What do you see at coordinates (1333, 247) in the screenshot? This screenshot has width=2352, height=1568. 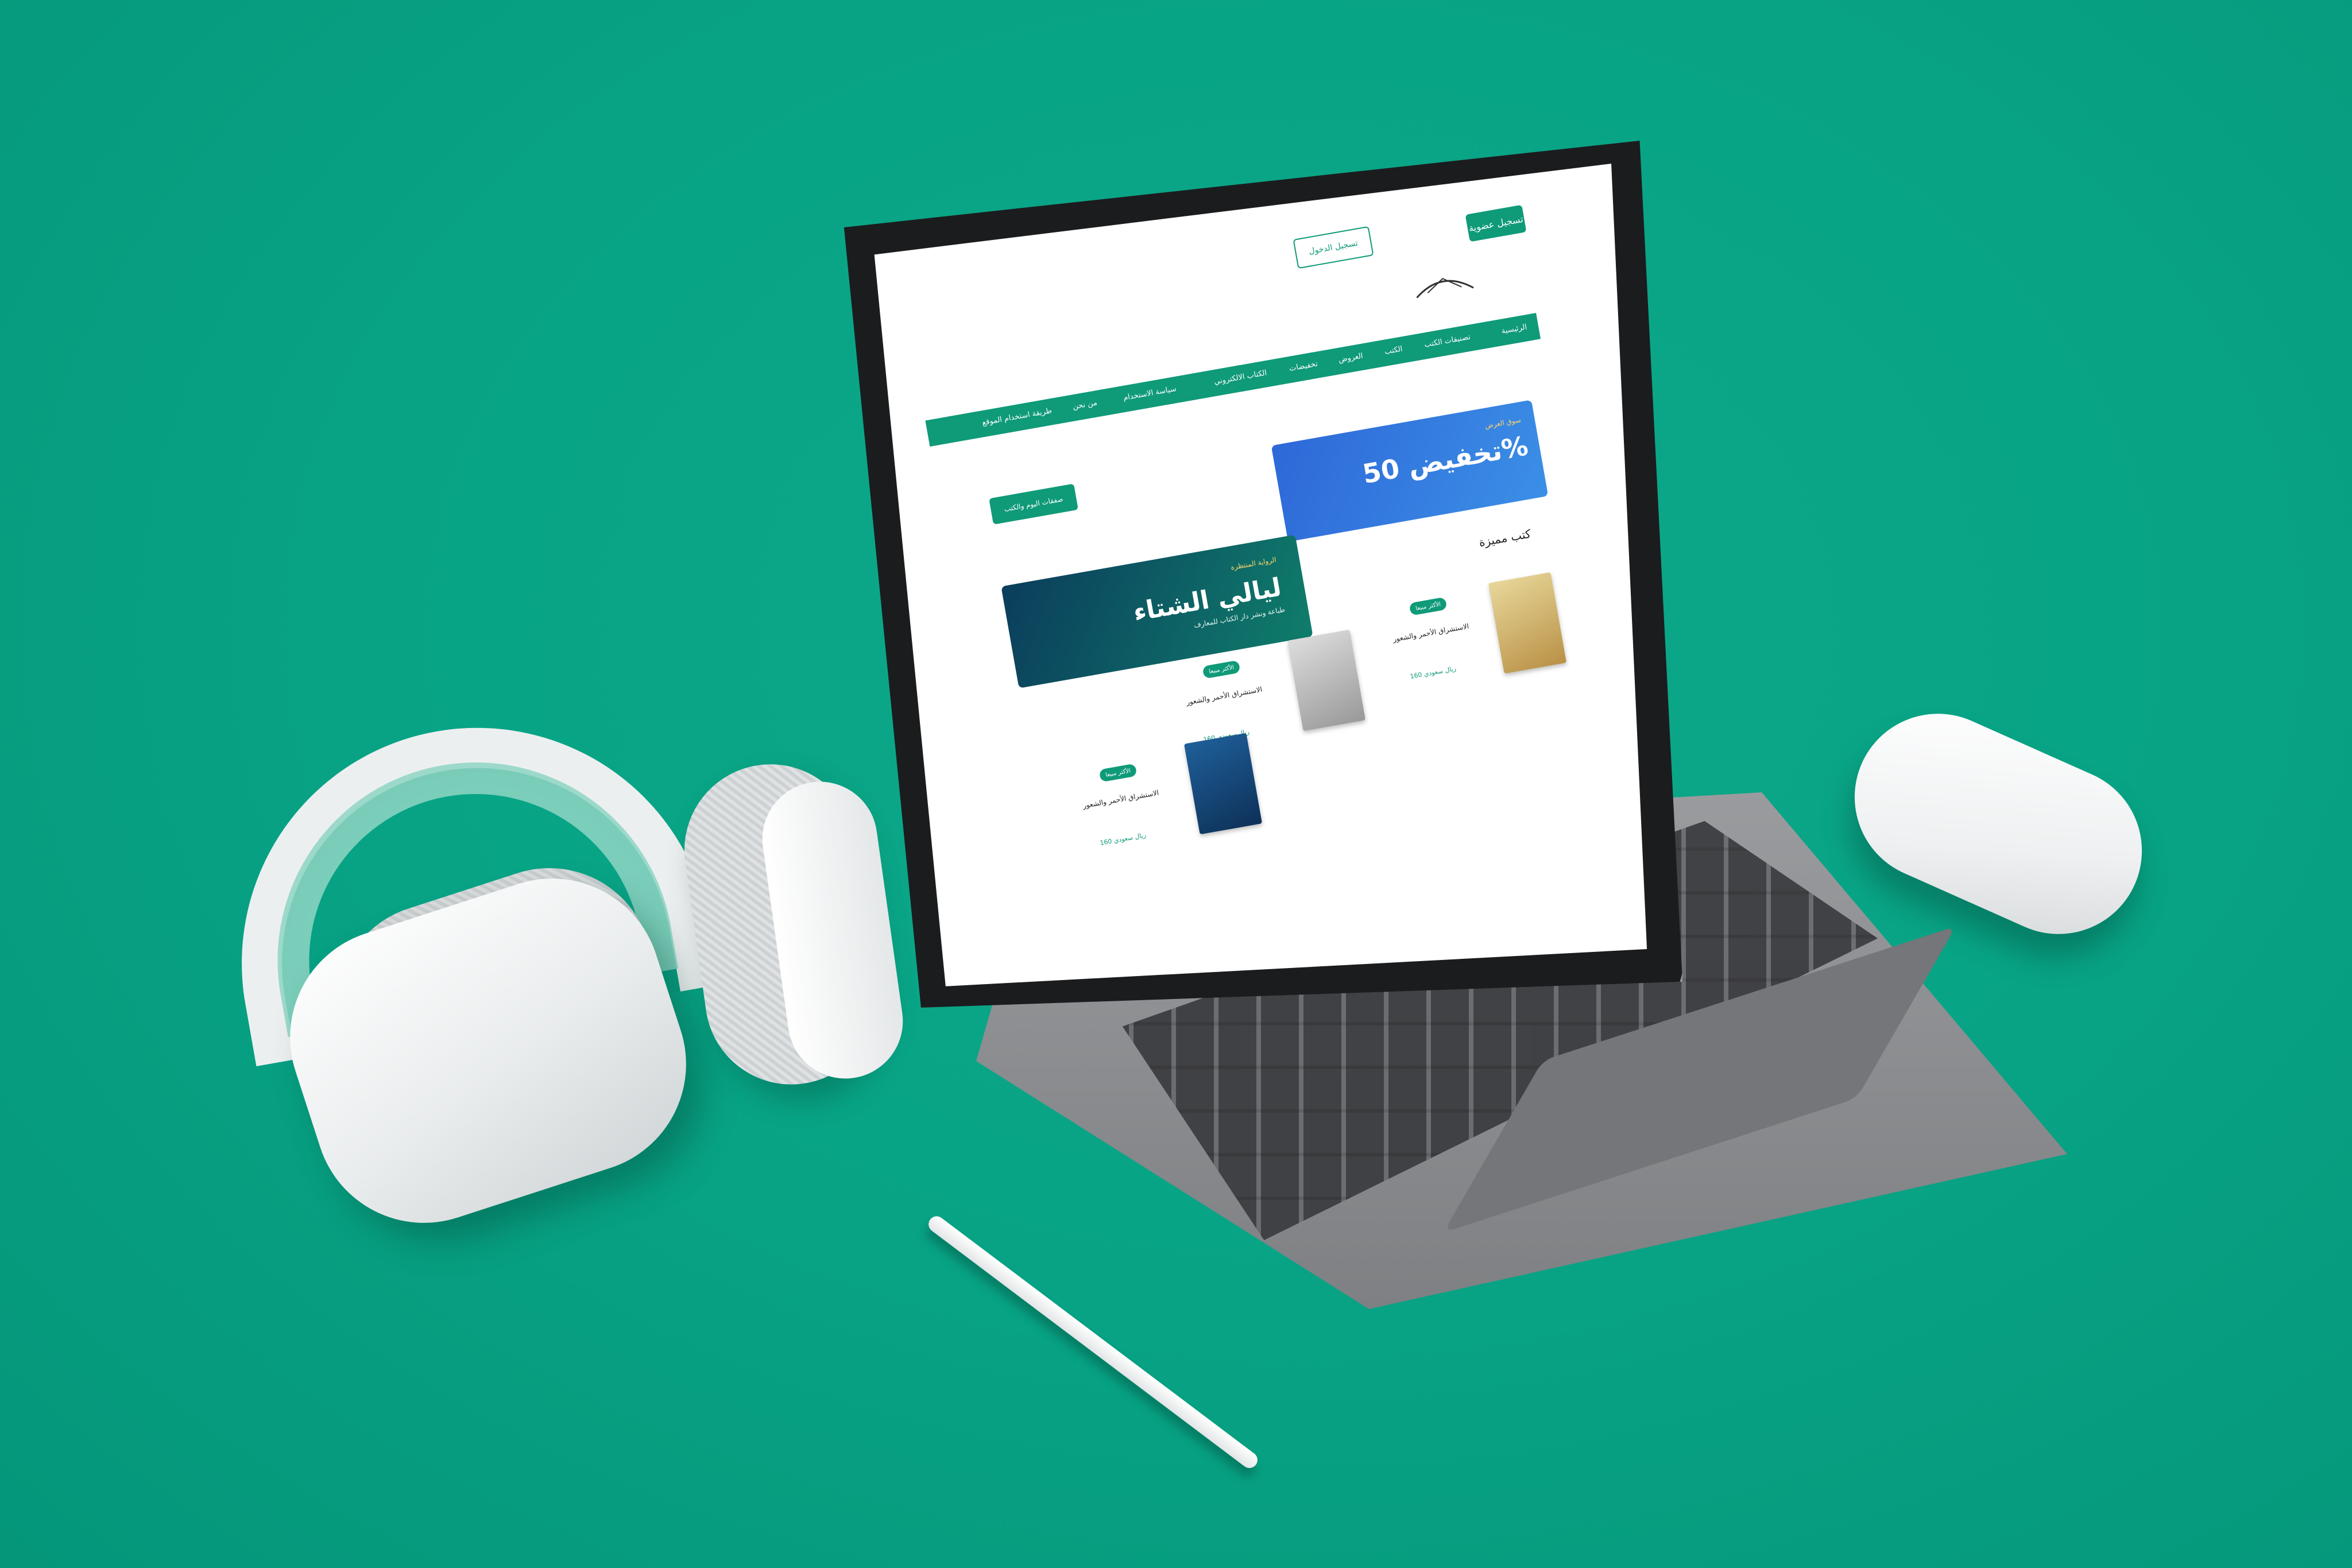 I see `login-button: تسجيل الدخول` at bounding box center [1333, 247].